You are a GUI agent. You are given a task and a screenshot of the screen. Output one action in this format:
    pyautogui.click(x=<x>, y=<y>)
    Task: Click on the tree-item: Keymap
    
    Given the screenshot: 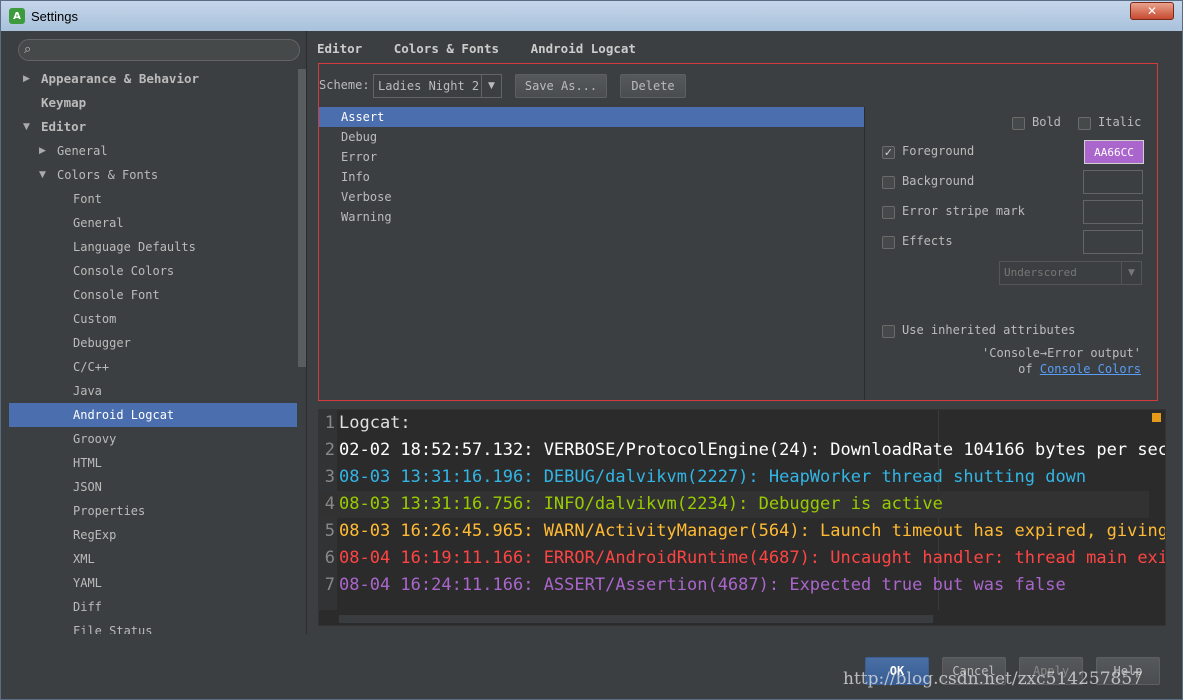 What is the action you would take?
    pyautogui.click(x=153, y=103)
    